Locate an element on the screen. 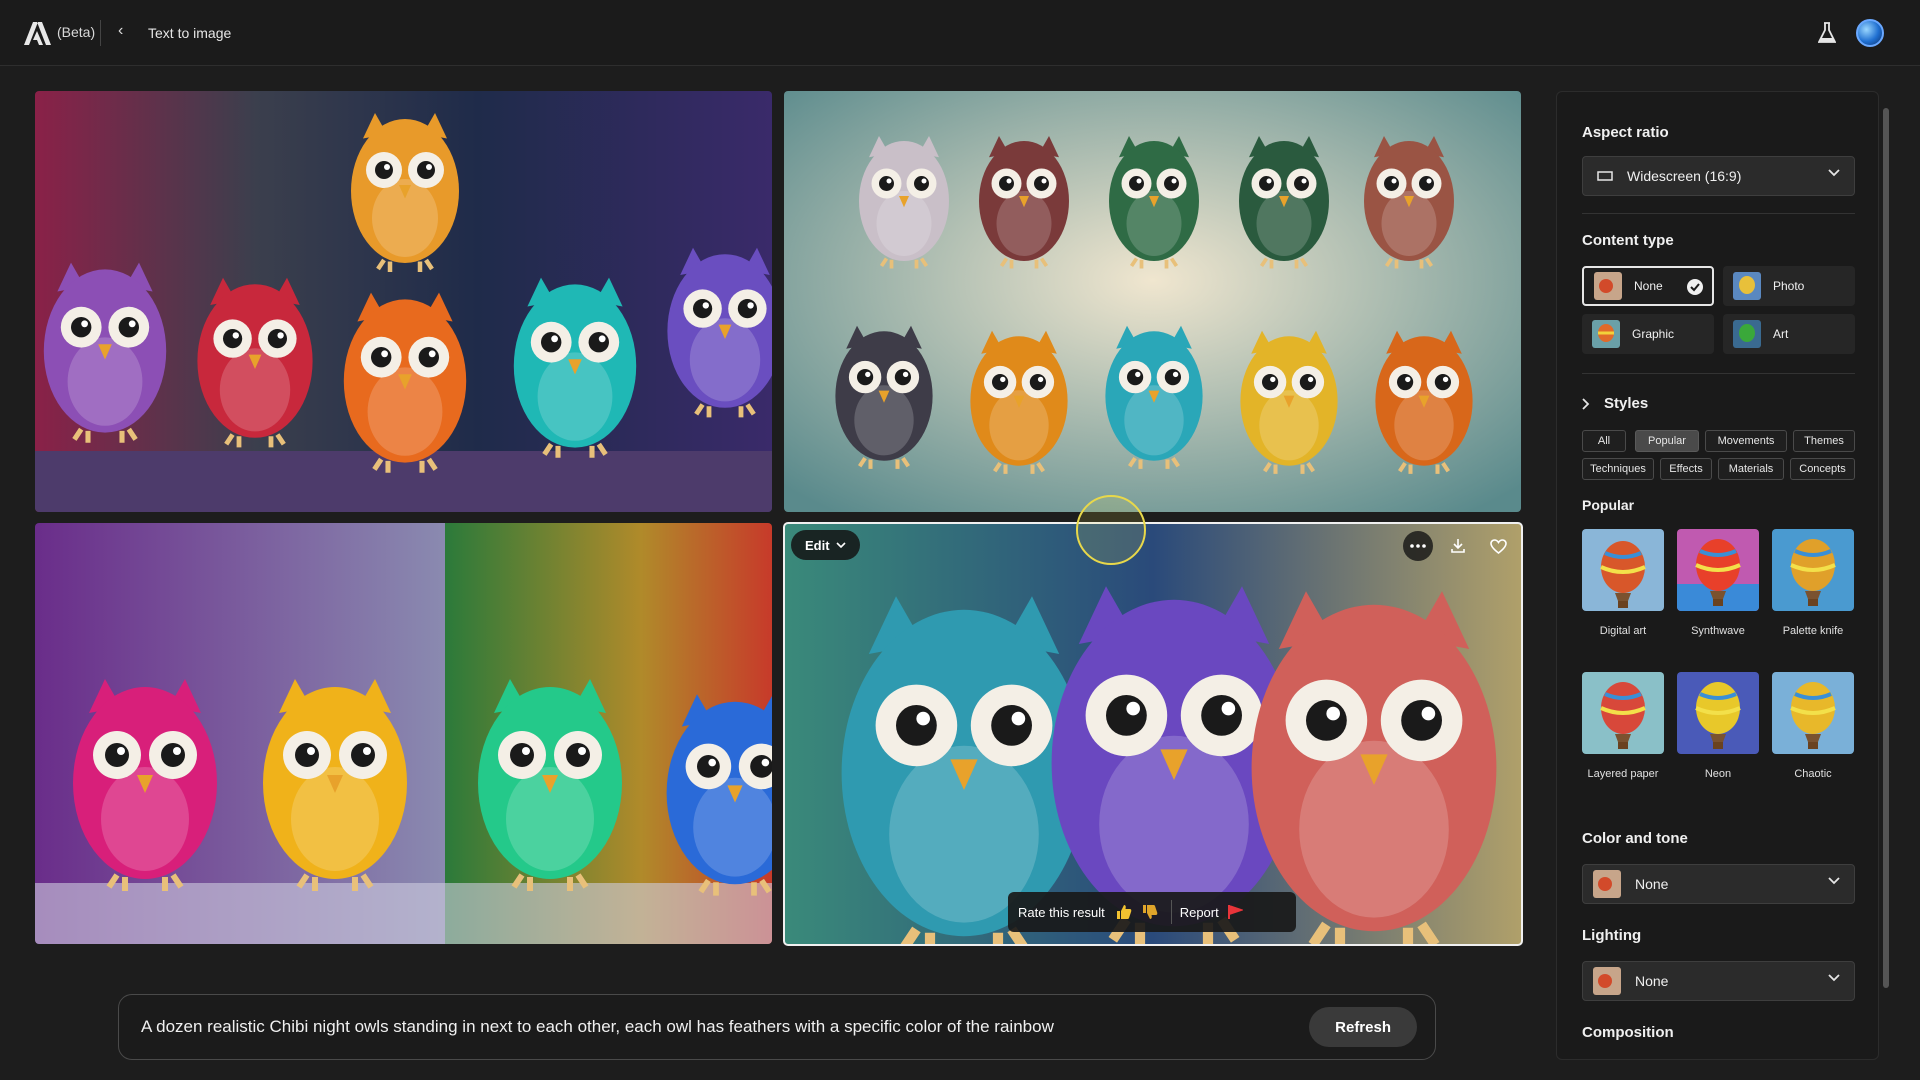  heart-icon is located at coordinates (1498, 546).